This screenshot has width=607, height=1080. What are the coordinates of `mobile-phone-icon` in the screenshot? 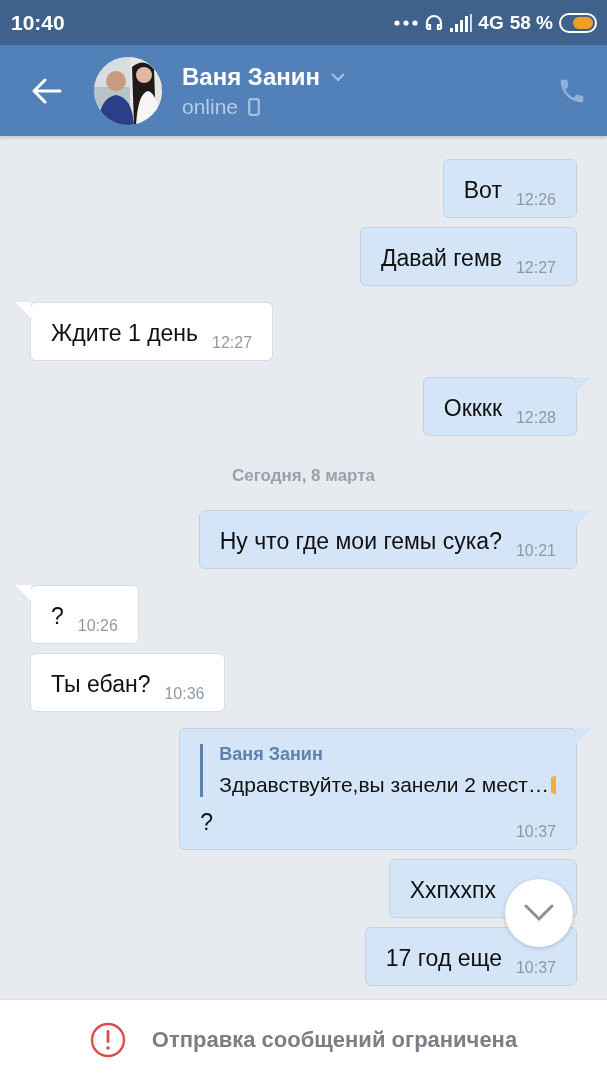 It's located at (254, 106).